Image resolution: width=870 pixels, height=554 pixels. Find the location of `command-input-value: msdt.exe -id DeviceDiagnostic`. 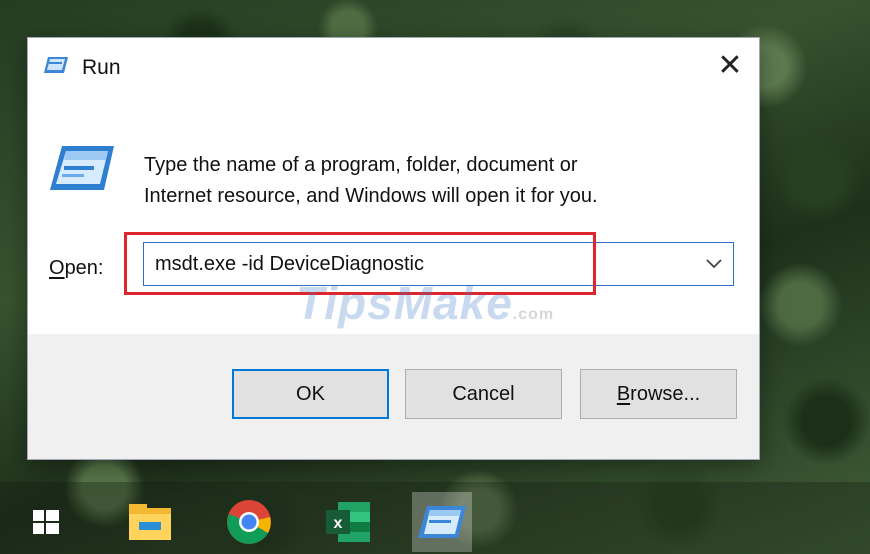

command-input-value: msdt.exe -id DeviceDiagnostic is located at coordinates (289, 264).